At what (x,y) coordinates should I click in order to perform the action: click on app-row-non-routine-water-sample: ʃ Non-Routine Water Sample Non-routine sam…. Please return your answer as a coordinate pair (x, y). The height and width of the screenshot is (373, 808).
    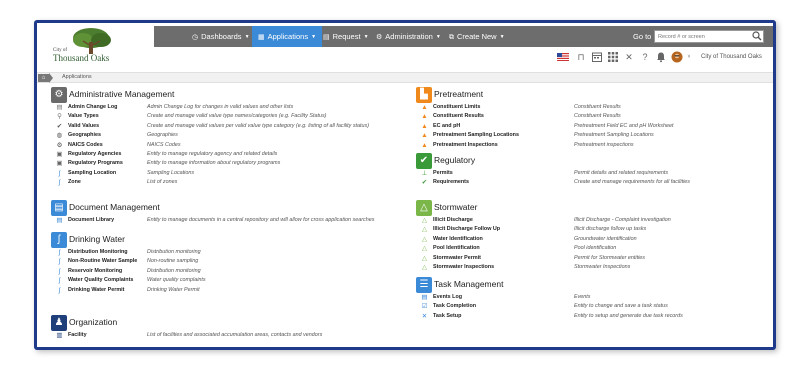
    Looking at the image, I should click on (231, 261).